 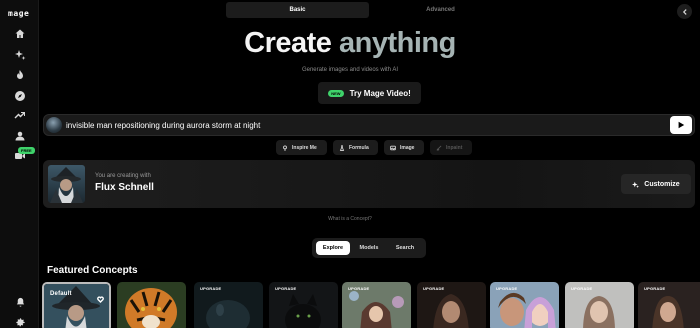 What do you see at coordinates (124, 187) in the screenshot?
I see `concept-name: Flux Schnell` at bounding box center [124, 187].